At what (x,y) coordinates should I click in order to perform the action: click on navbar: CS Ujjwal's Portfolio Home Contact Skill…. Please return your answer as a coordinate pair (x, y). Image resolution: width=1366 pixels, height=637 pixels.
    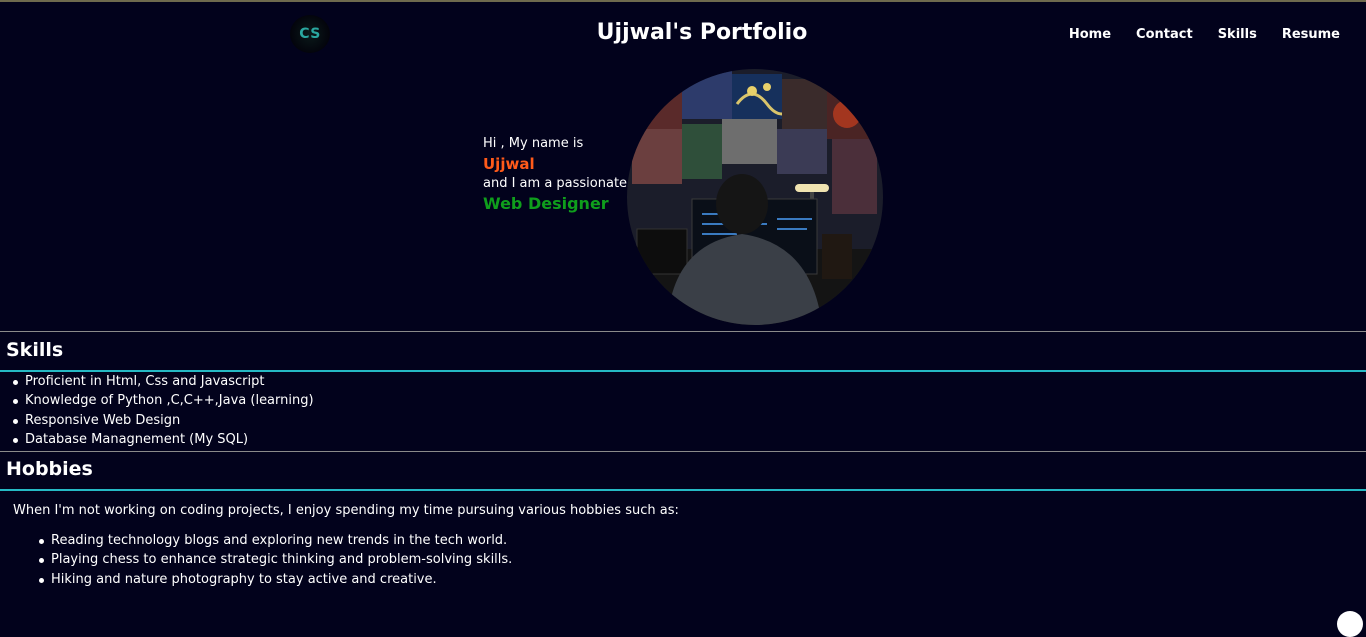
    Looking at the image, I should click on (683, 34).